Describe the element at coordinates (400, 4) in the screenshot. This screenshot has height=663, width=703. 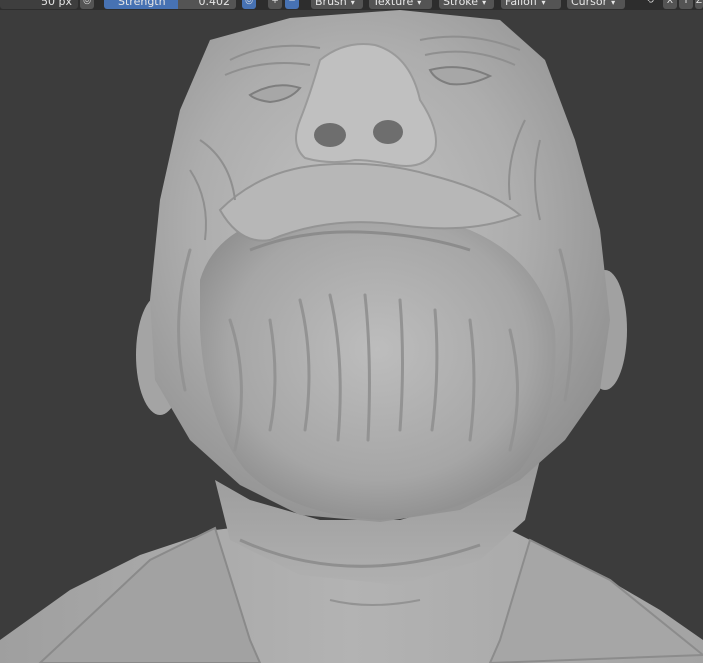
I see `texture-dropdown: Texture ▾` at that location.